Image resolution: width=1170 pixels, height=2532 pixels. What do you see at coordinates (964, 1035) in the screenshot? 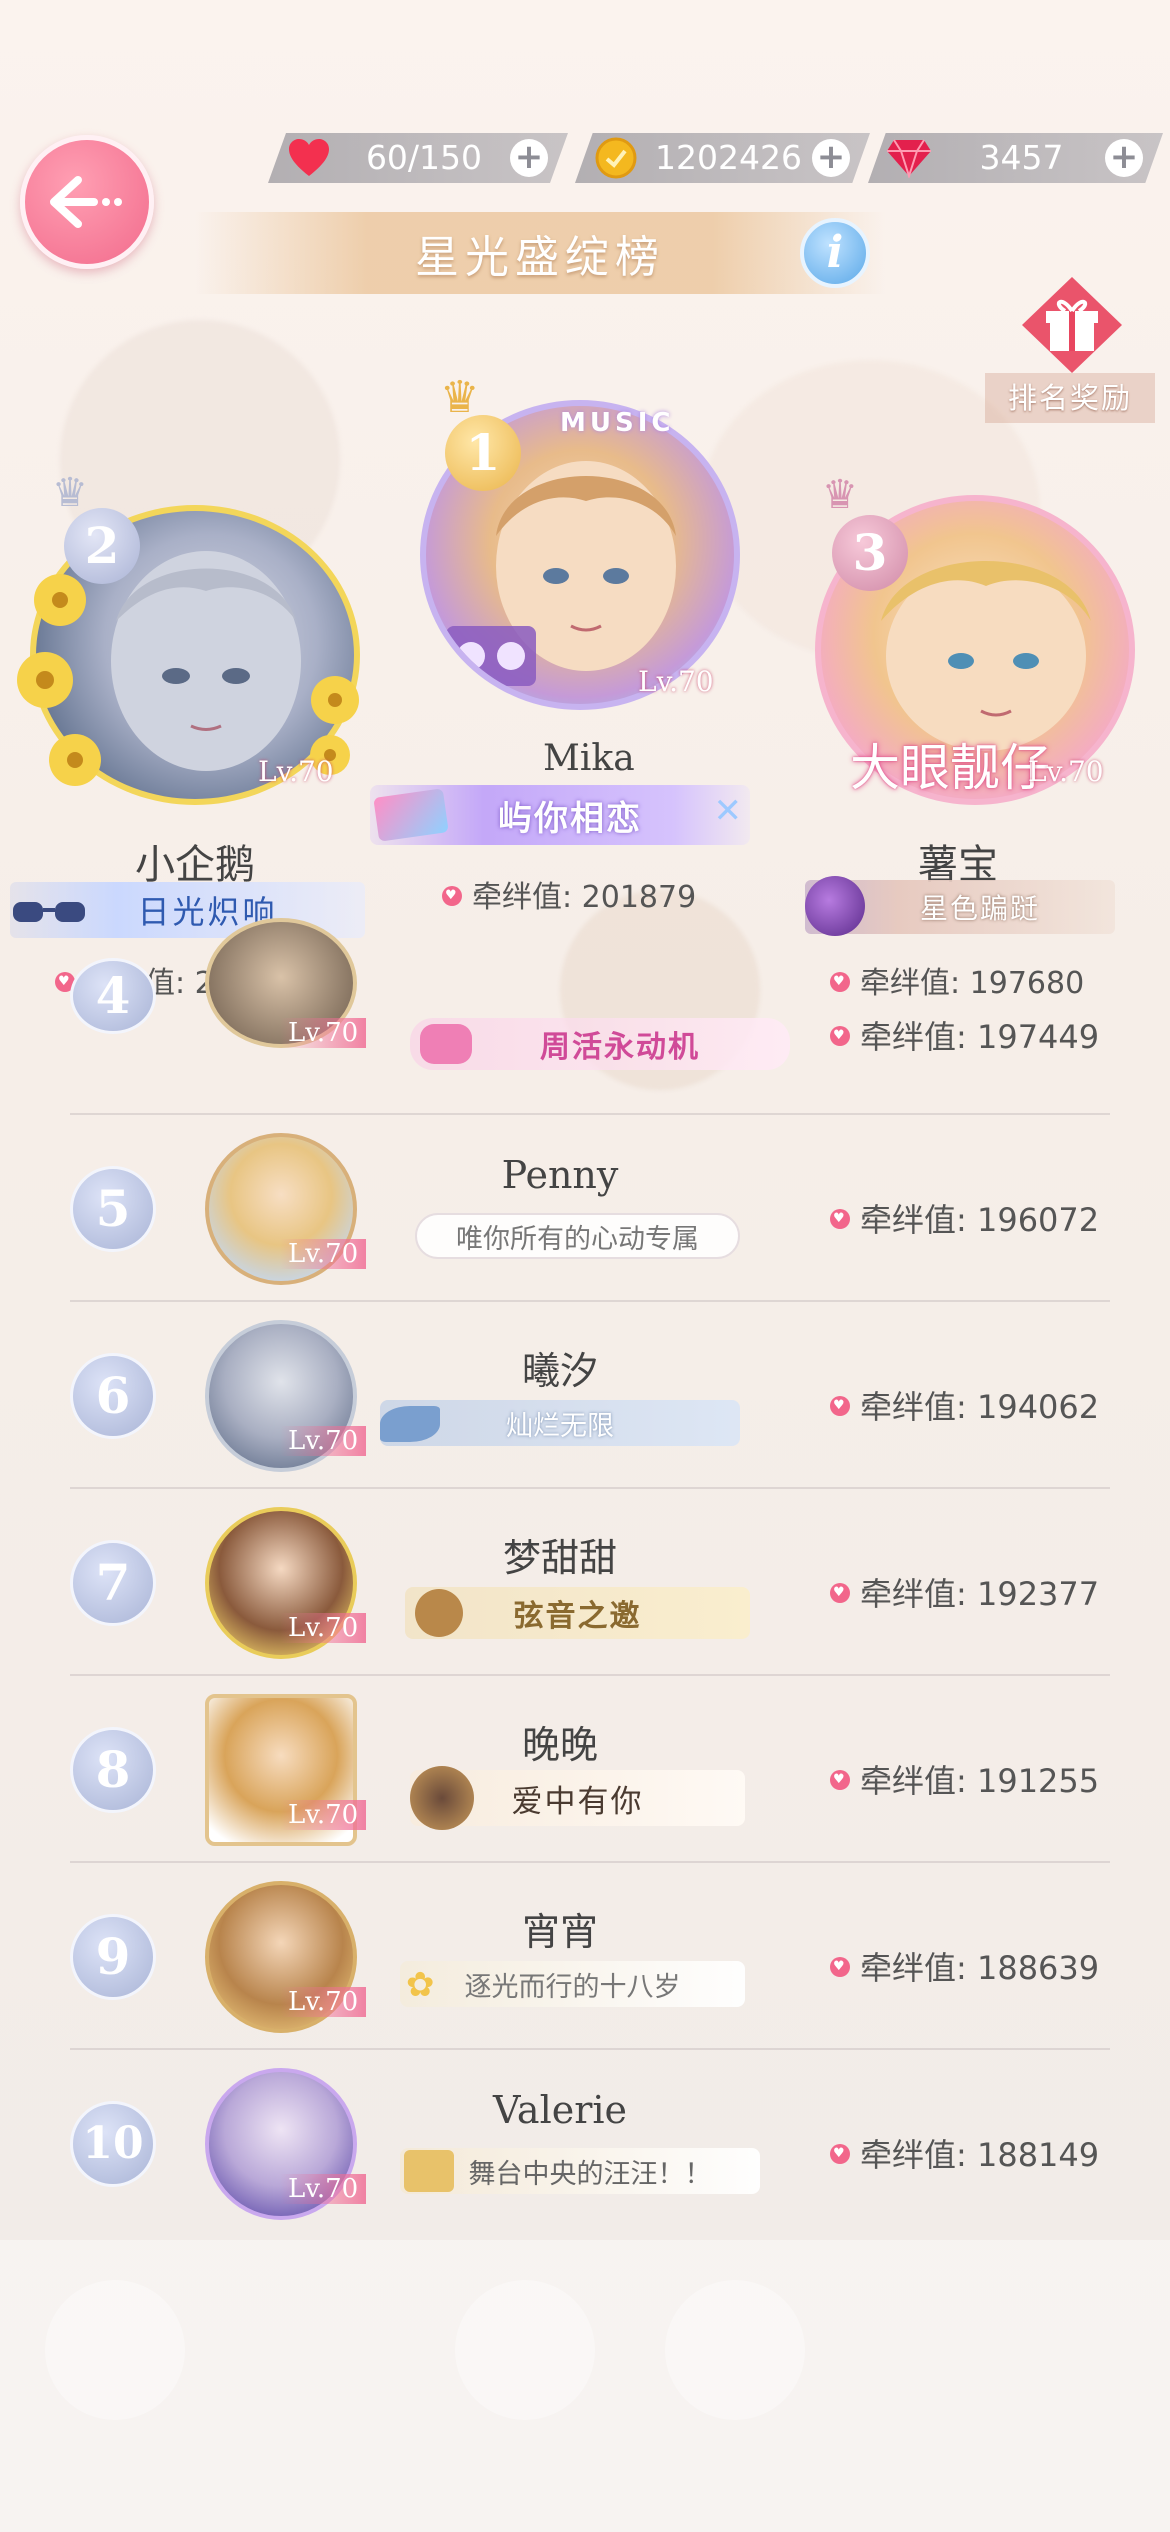
I see `bond-value: 牵绊值: 197449` at bounding box center [964, 1035].